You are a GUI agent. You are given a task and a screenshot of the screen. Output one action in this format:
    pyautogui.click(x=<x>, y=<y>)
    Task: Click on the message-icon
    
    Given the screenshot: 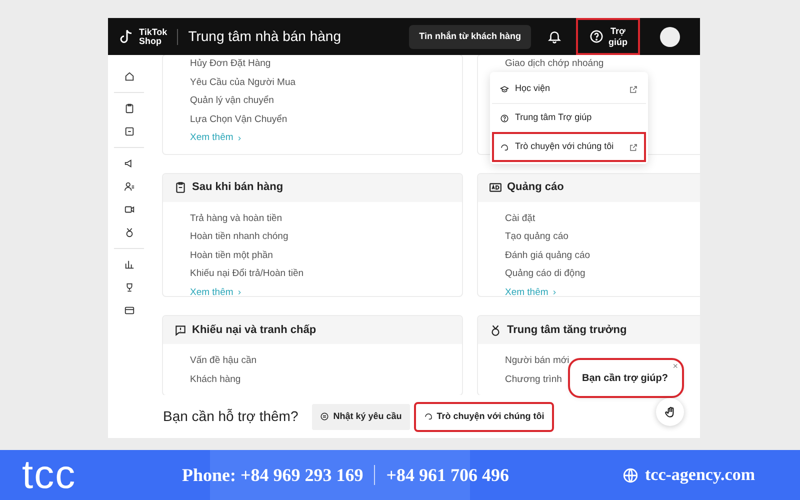 What is the action you would take?
    pyautogui.click(x=180, y=330)
    